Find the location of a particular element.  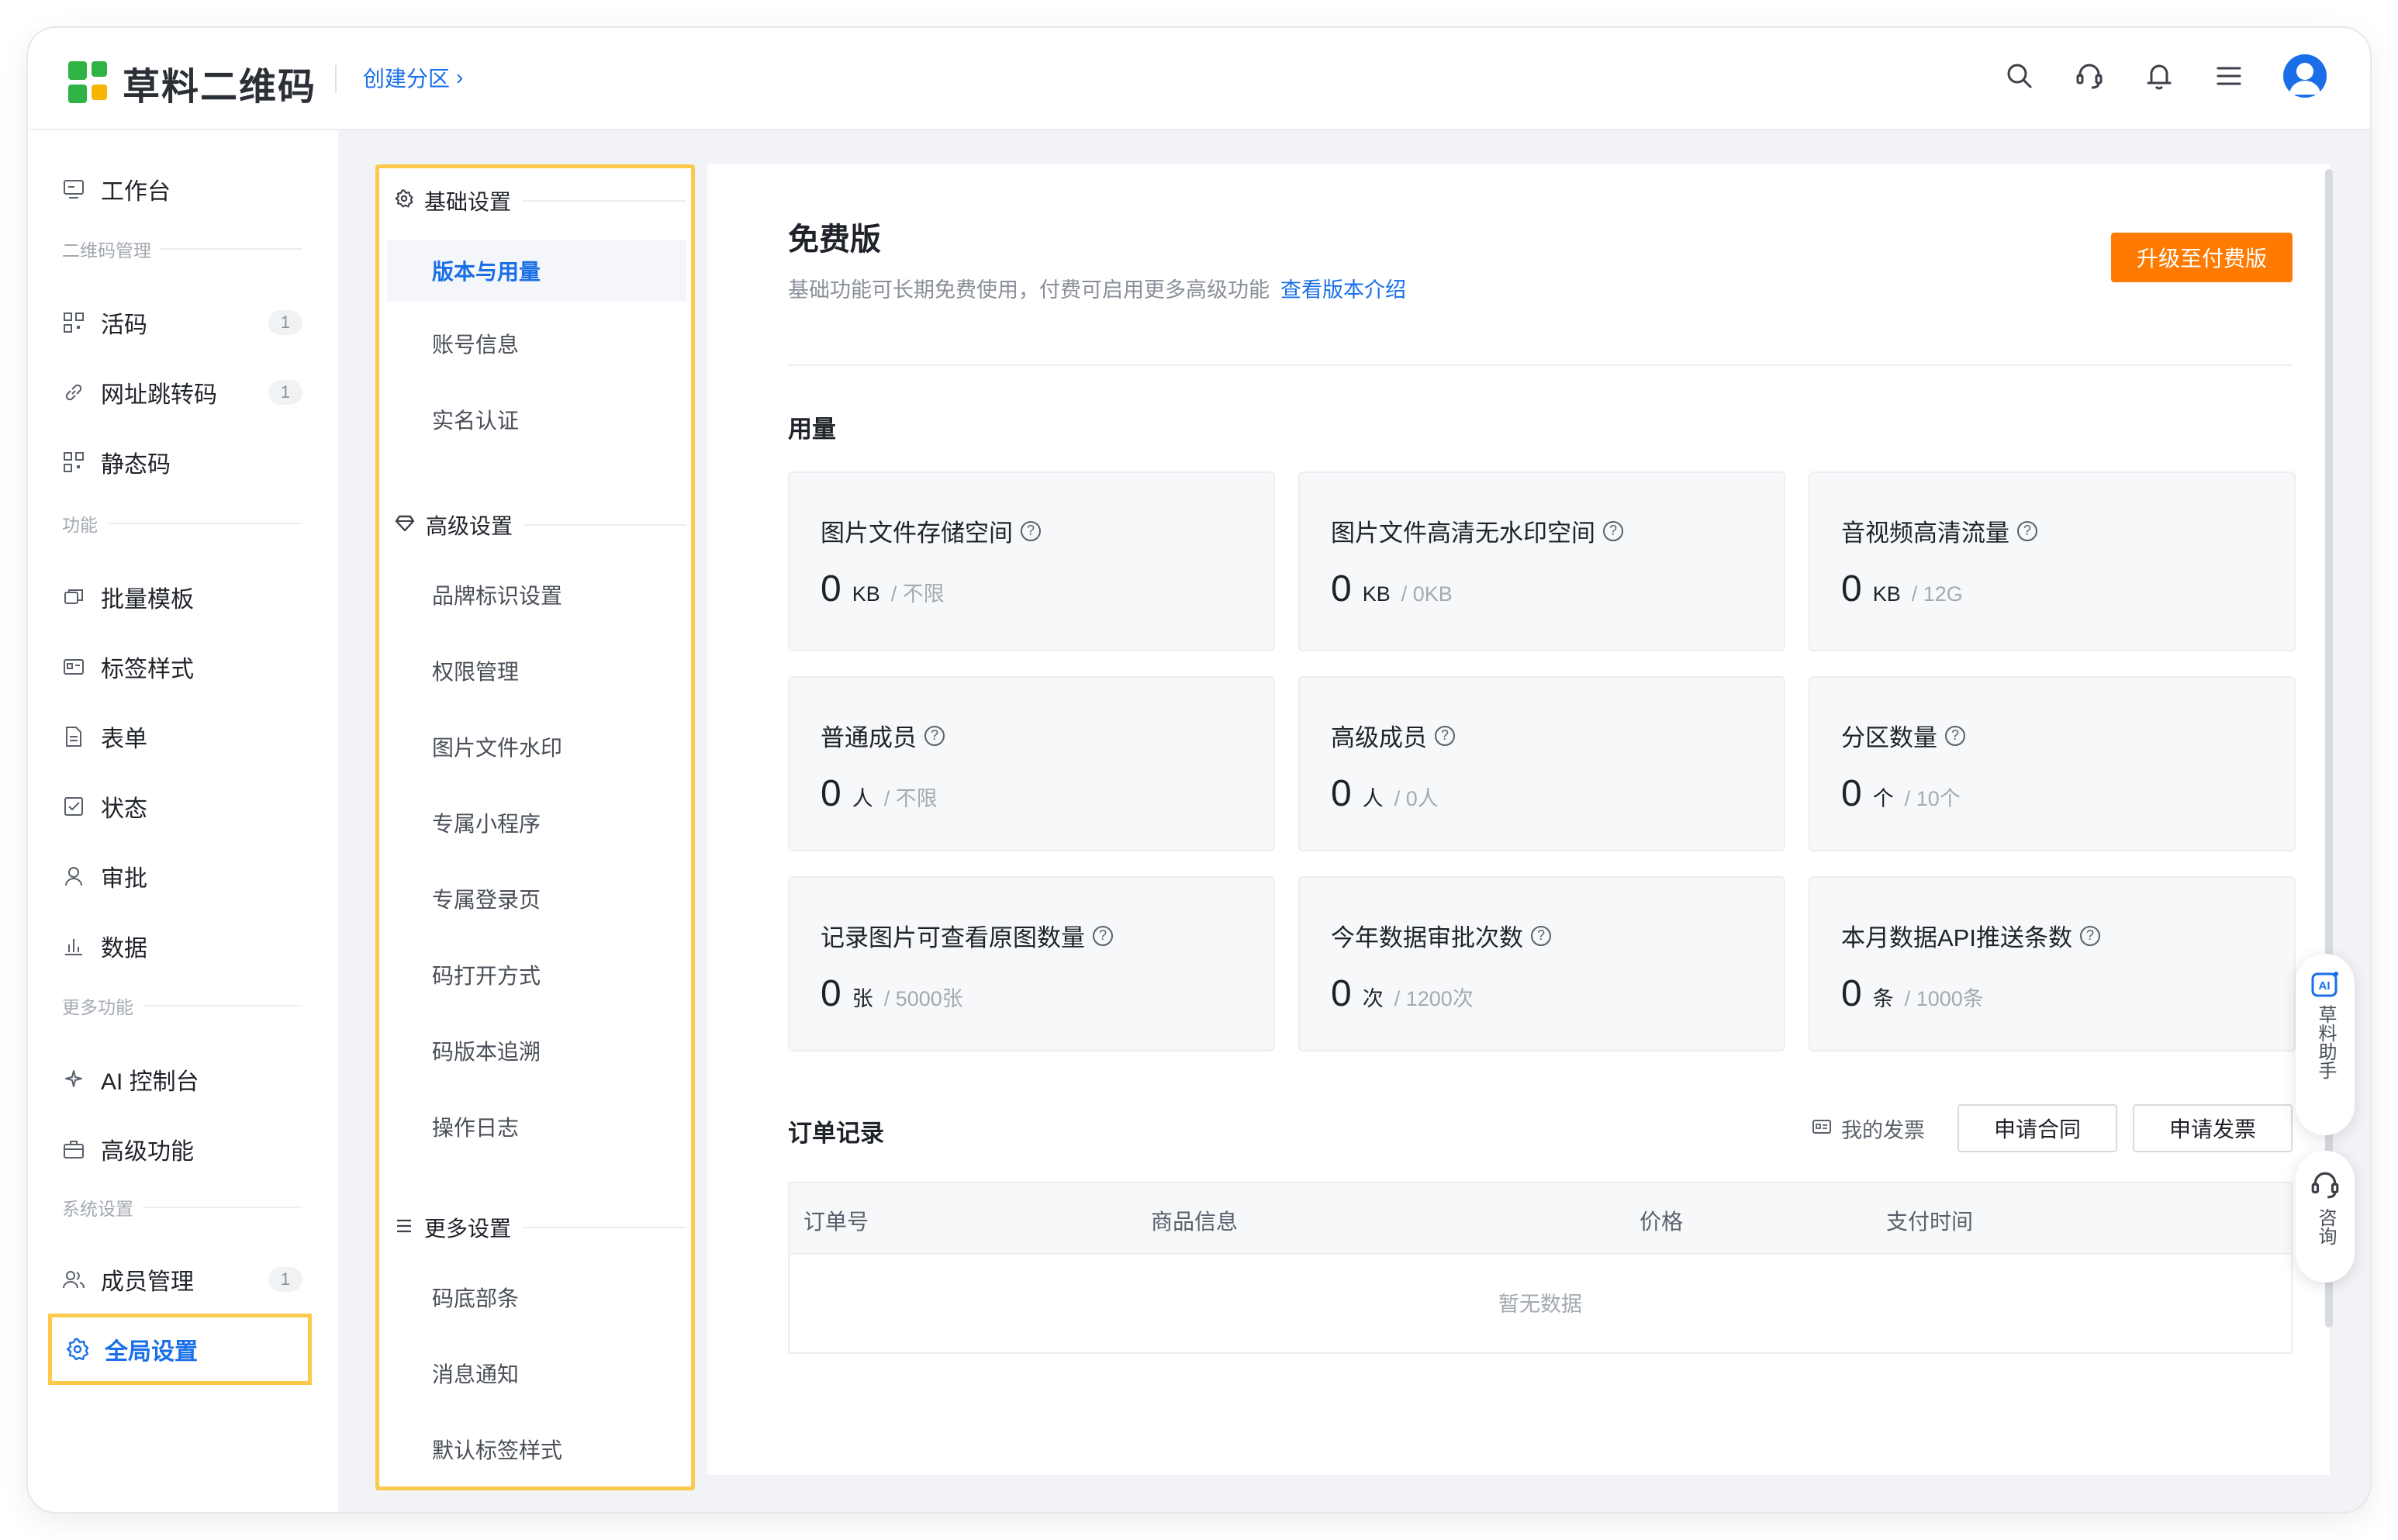

subnav-group-advanced: 高级设置 is located at coordinates (540, 524).